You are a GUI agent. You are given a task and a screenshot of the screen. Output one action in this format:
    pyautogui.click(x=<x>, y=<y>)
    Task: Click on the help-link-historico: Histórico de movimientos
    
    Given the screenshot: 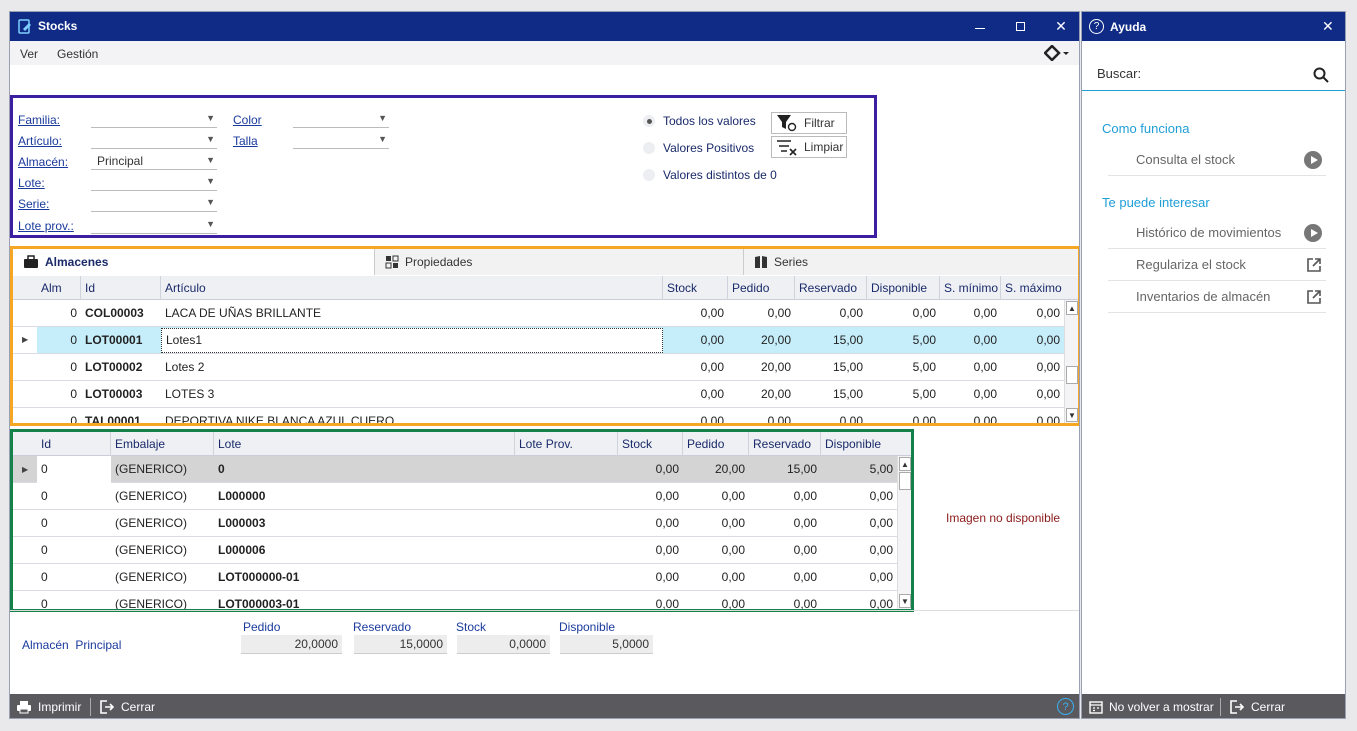 What is the action you would take?
    pyautogui.click(x=1217, y=233)
    